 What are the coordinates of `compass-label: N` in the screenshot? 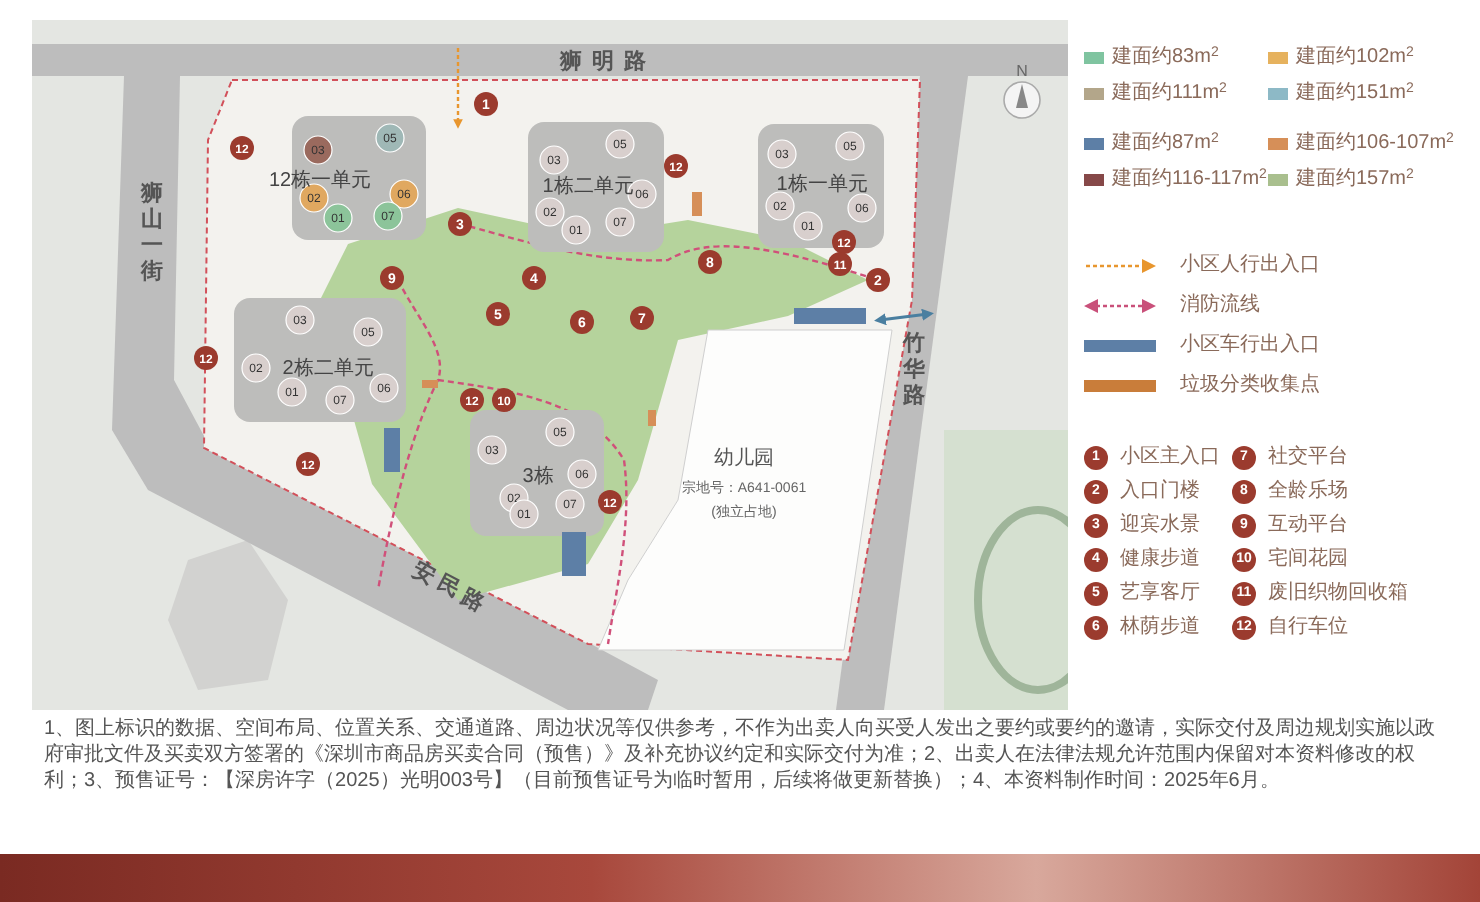 It's located at (1022, 71).